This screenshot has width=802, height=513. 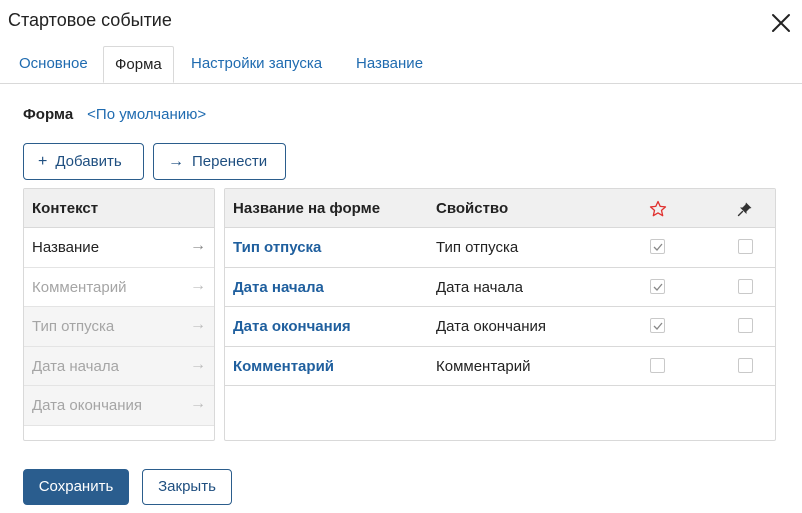 What do you see at coordinates (146, 114) in the screenshot?
I see `form-default-link: <По умолчанию>` at bounding box center [146, 114].